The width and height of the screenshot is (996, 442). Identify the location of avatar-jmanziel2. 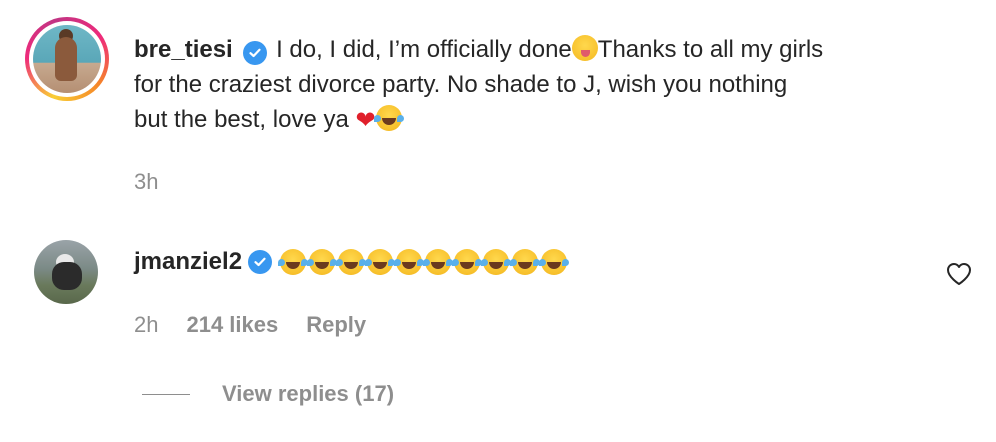
(66, 272).